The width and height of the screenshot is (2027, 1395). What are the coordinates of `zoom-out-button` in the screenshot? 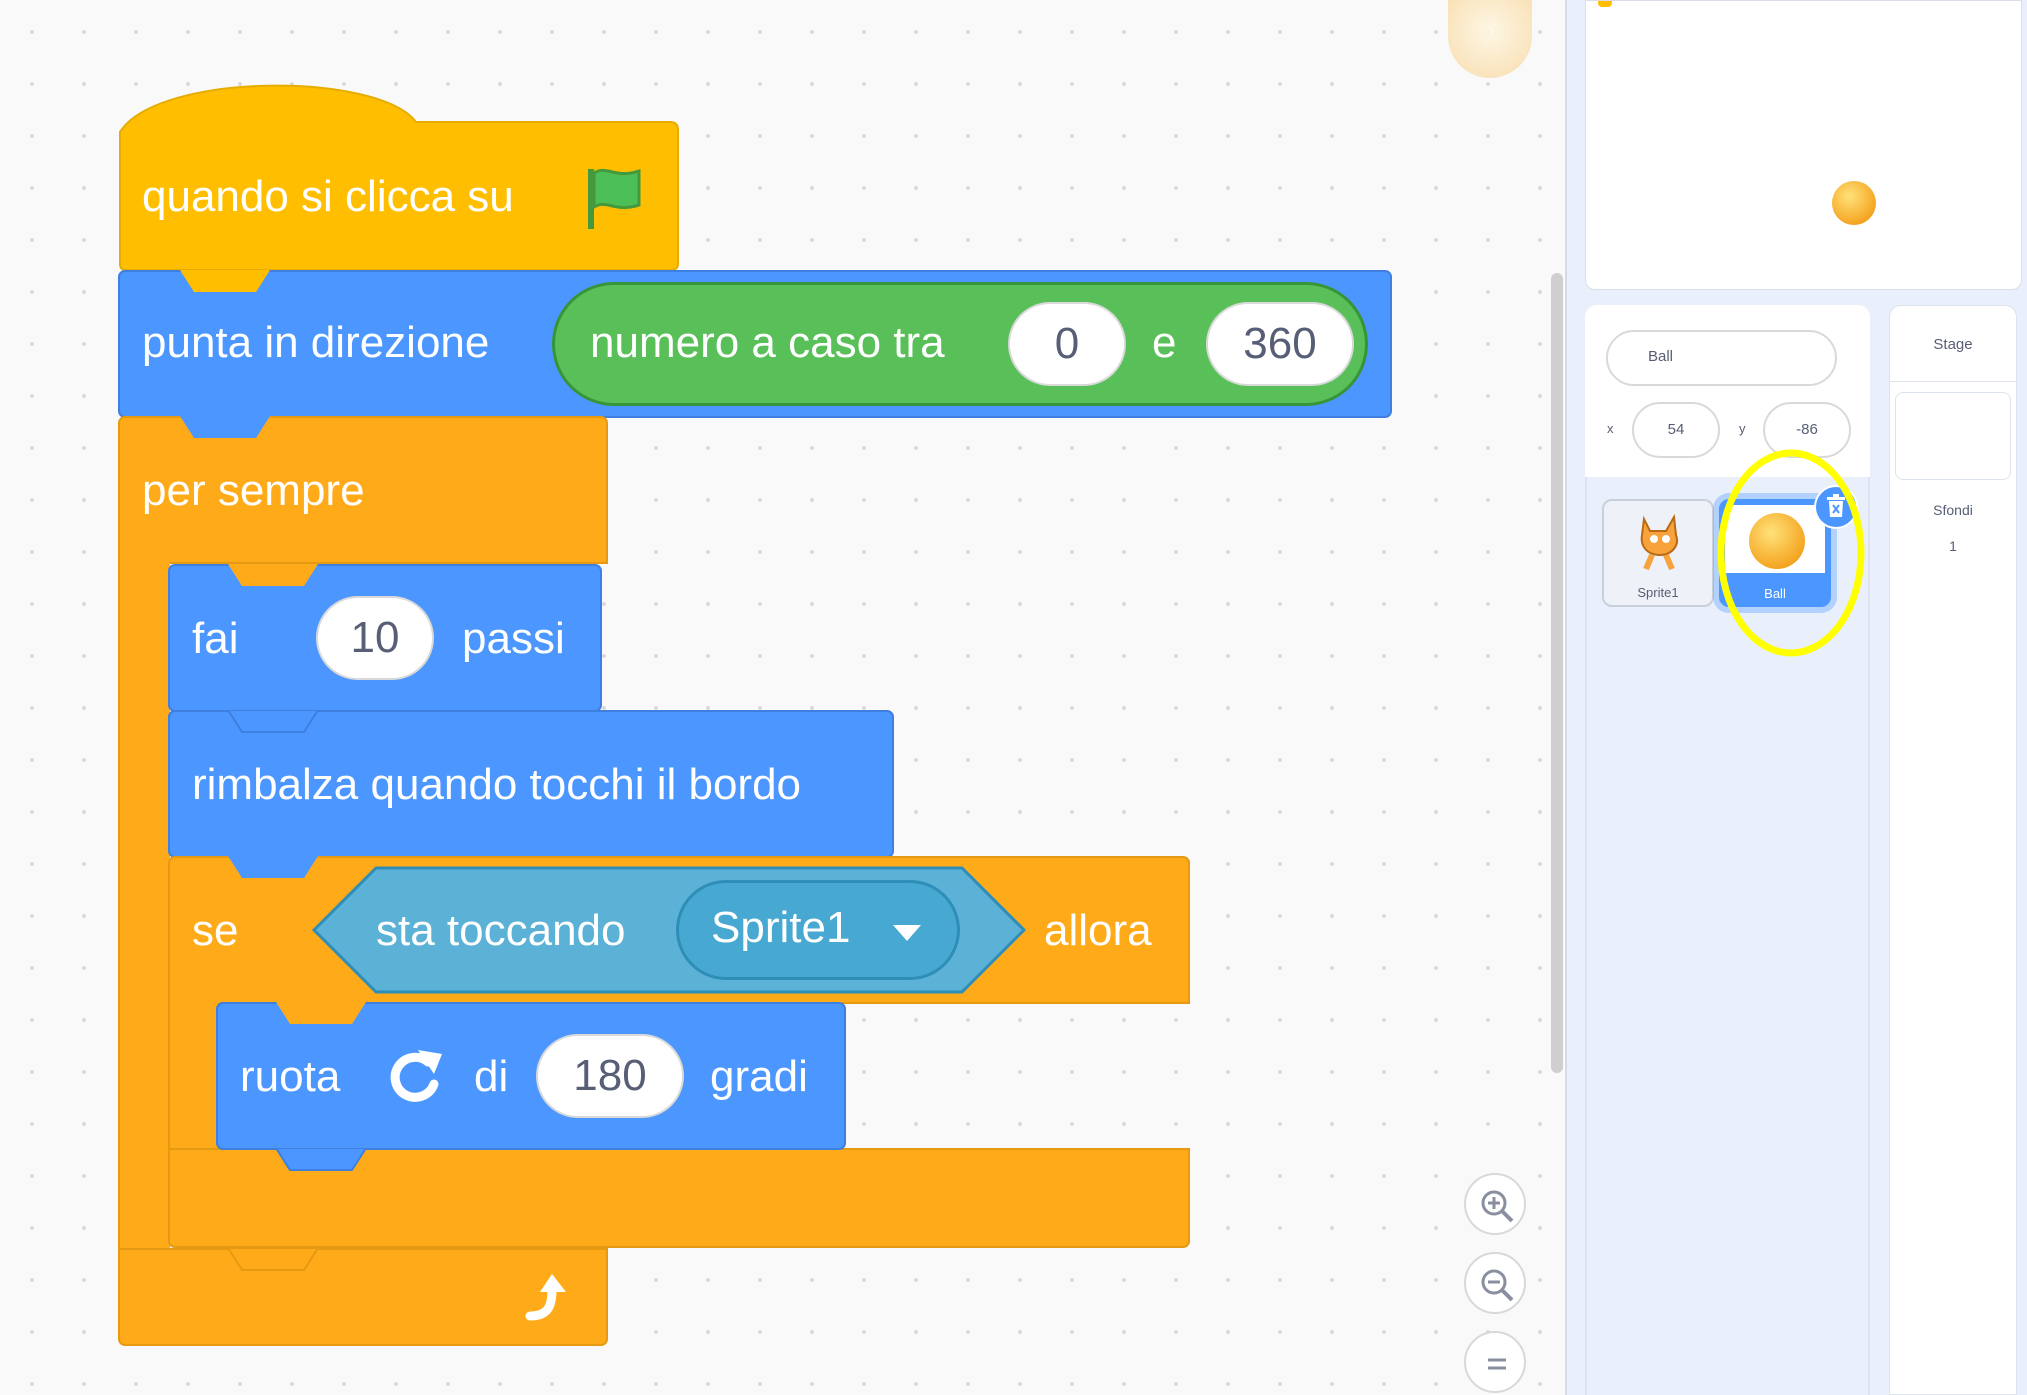 It's located at (1495, 1283).